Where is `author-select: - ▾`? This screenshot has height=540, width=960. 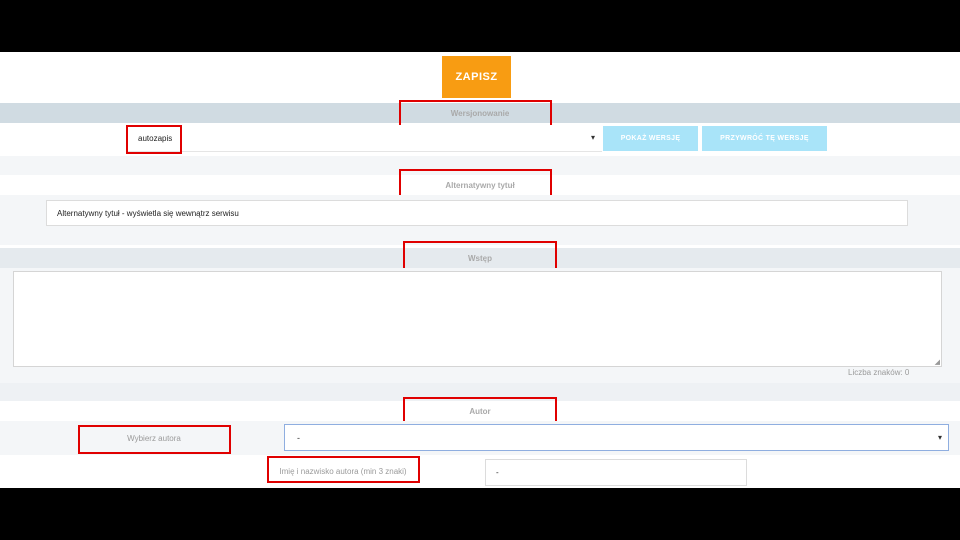 author-select: - ▾ is located at coordinates (616, 437).